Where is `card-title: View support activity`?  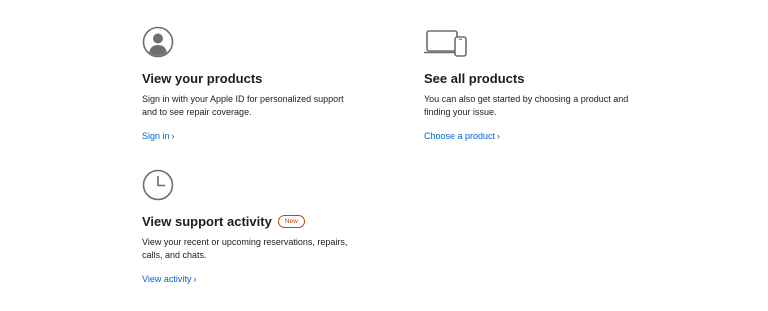 card-title: View support activity is located at coordinates (207, 221).